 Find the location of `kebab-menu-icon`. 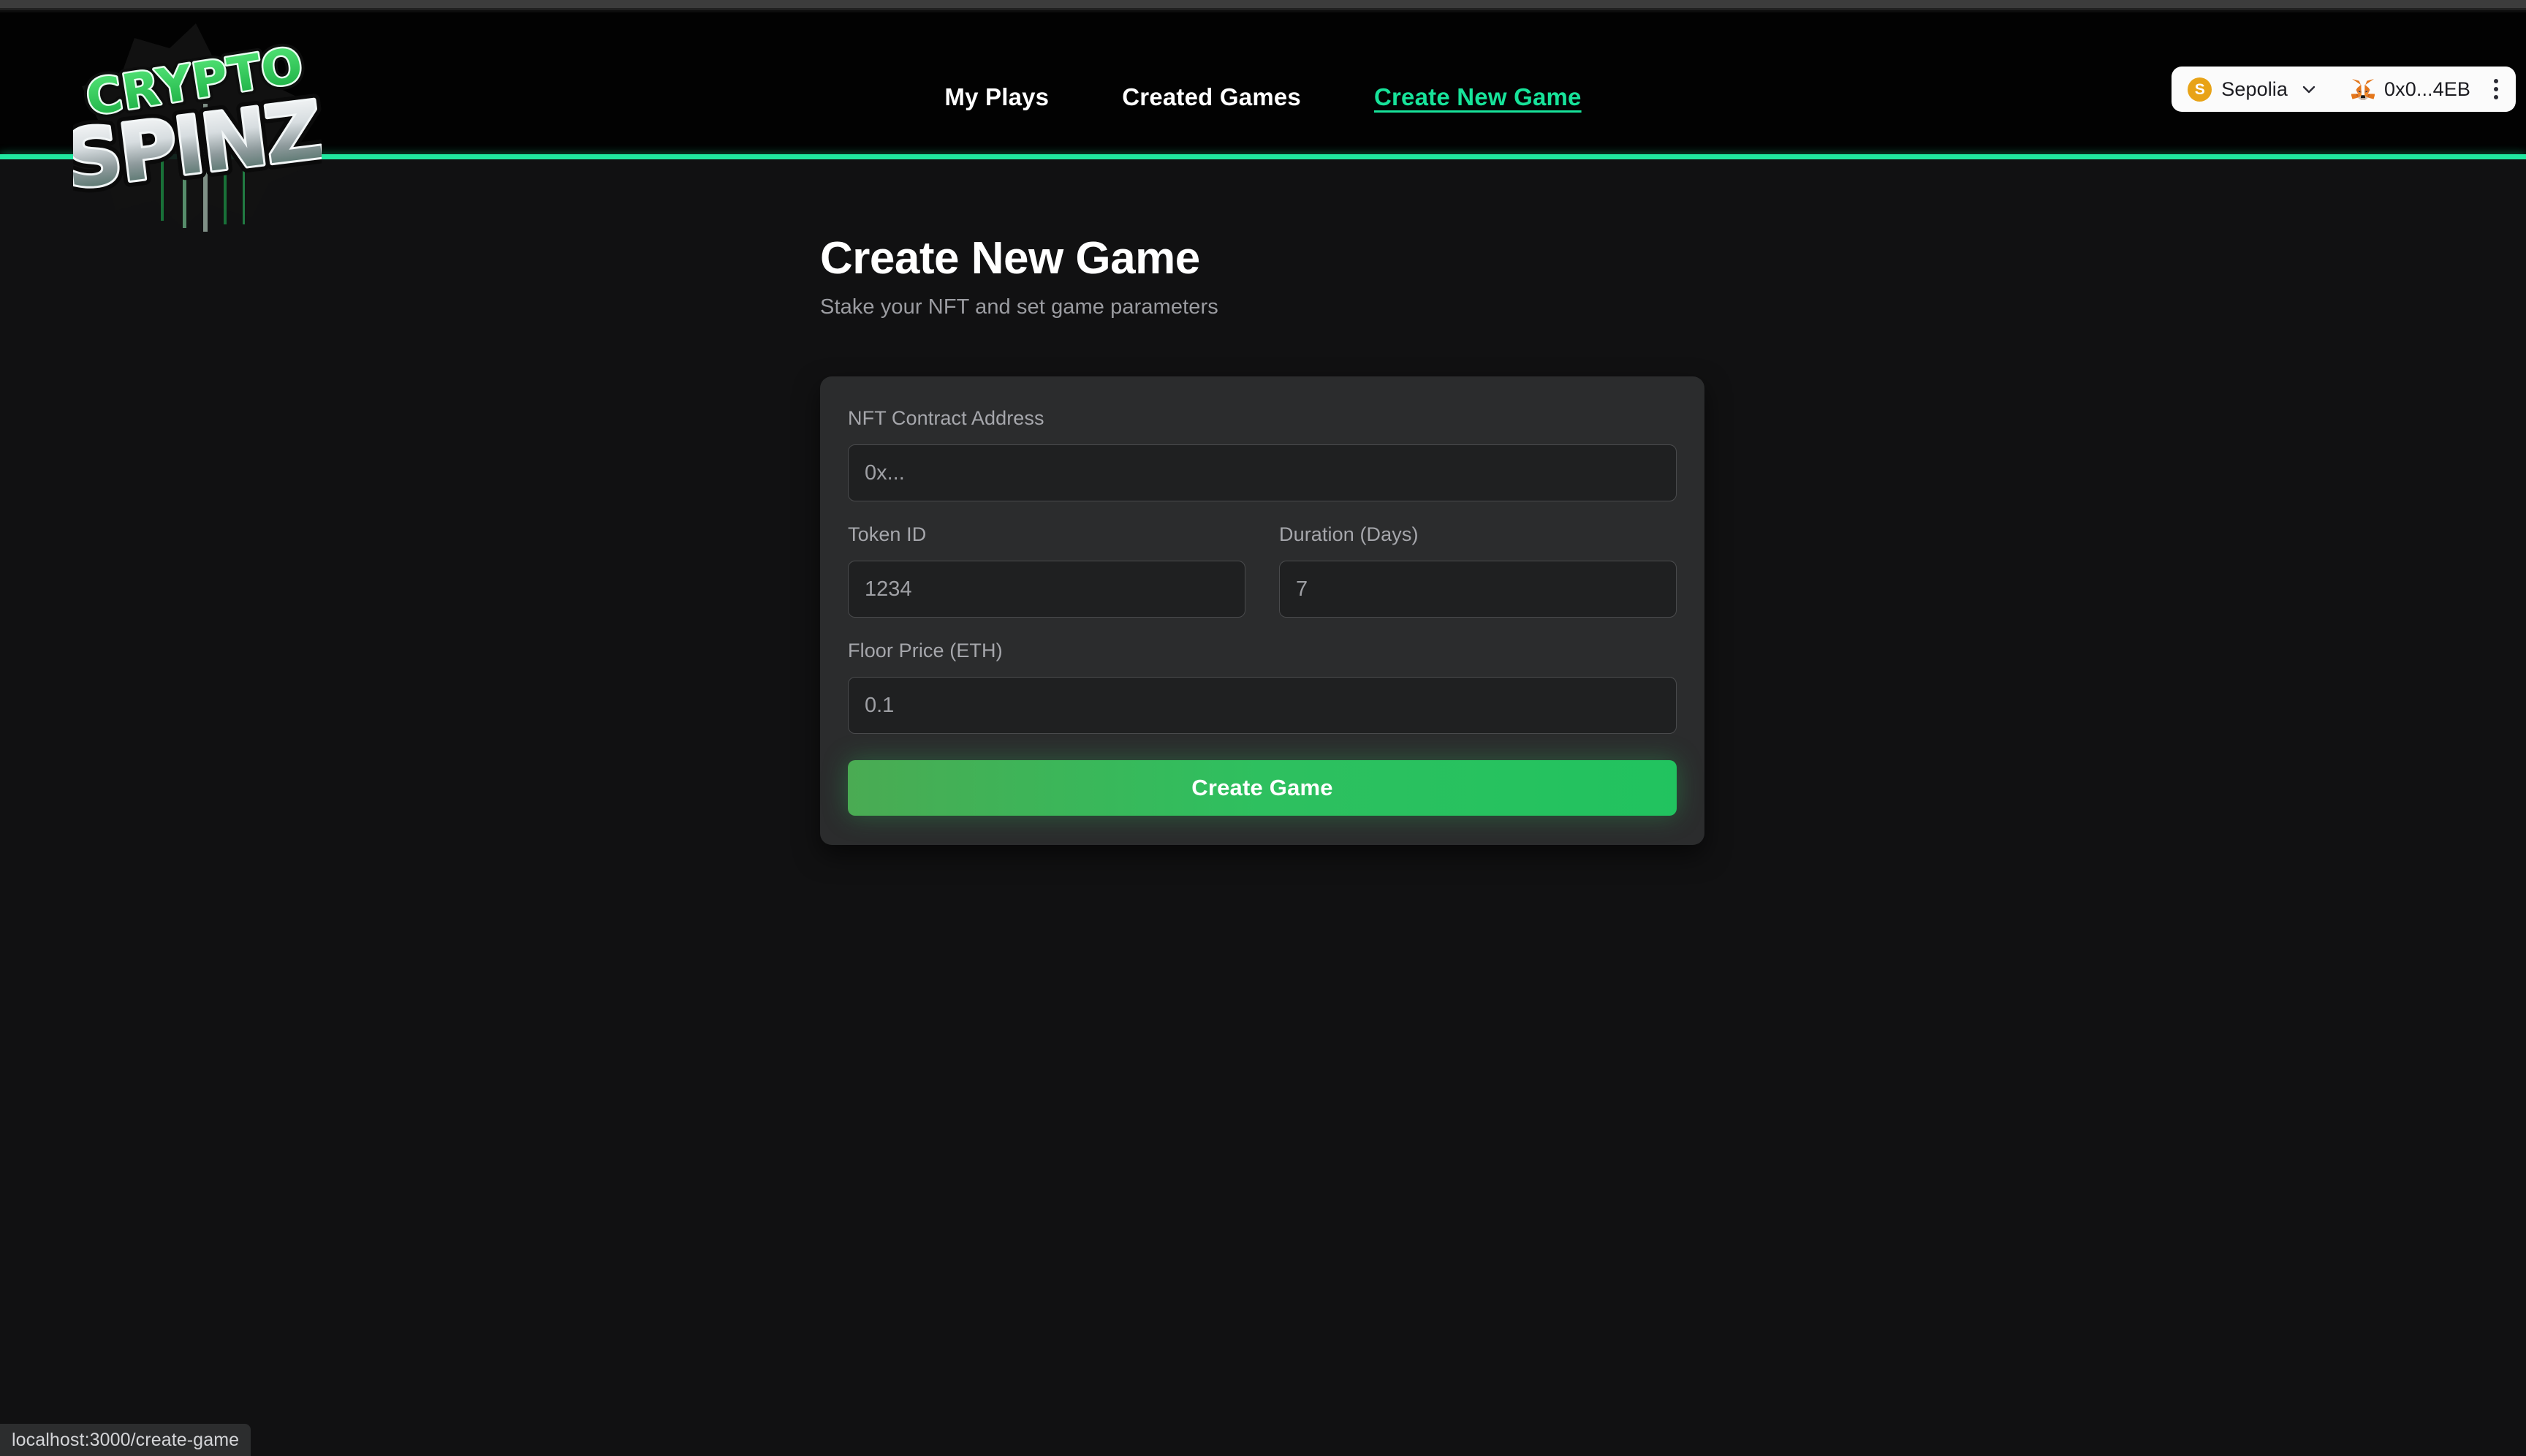

kebab-menu-icon is located at coordinates (2496, 89).